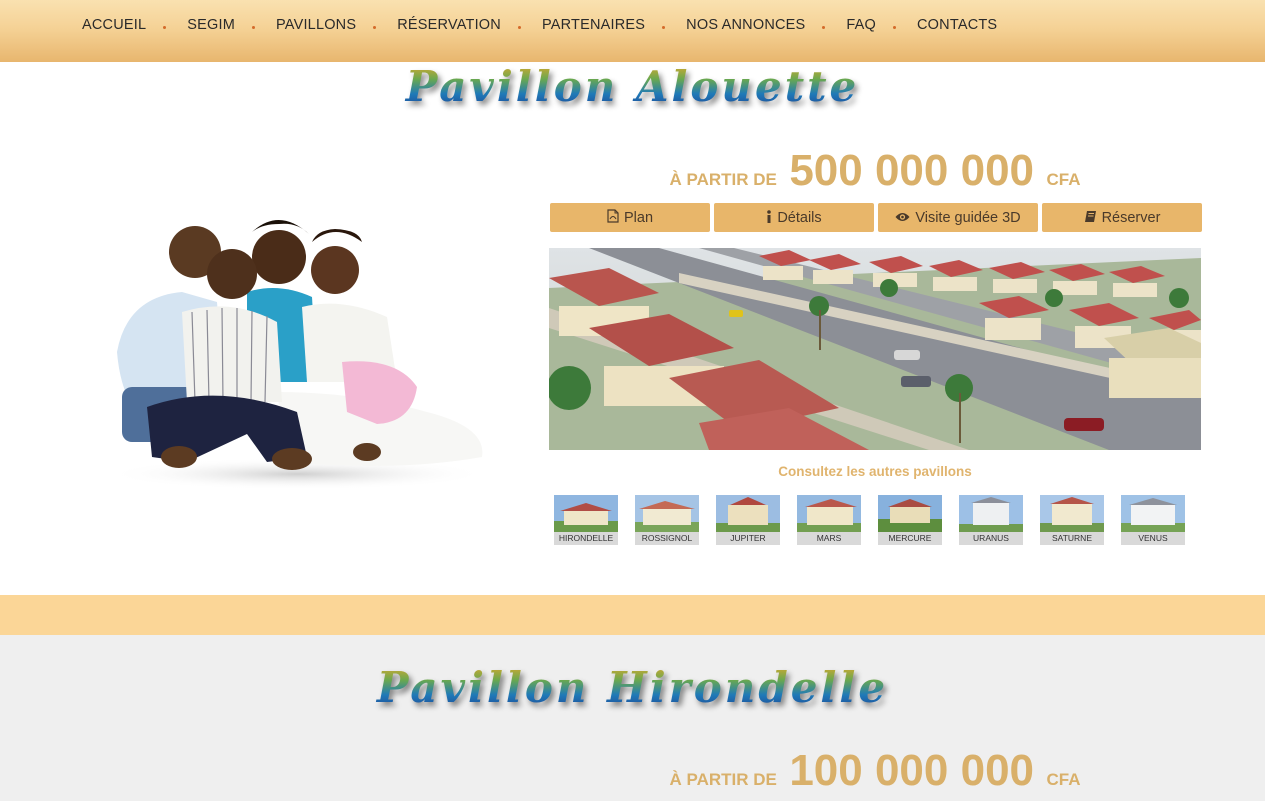  Describe the element at coordinates (829, 520) in the screenshot. I see `thumbnail-mars: MARS` at that location.